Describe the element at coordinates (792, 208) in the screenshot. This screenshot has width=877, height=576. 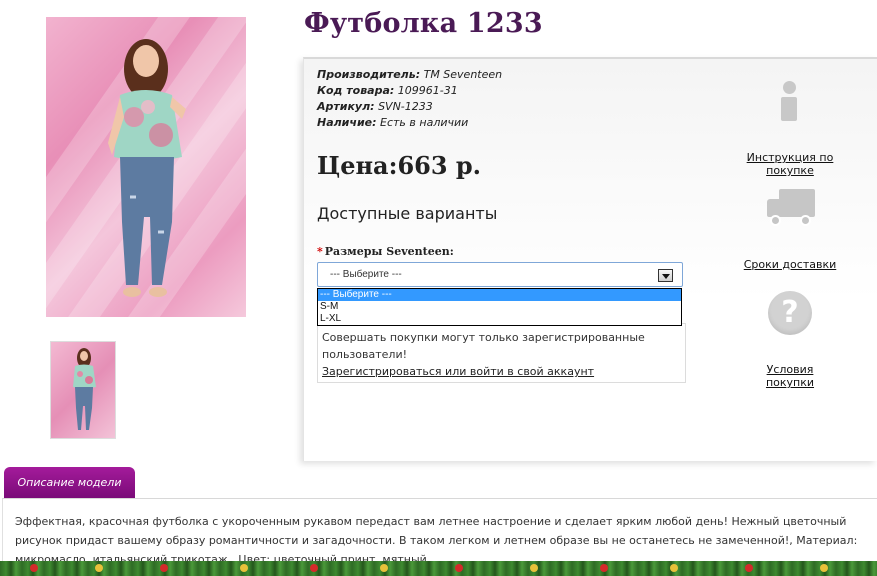
I see `truck-icon` at that location.